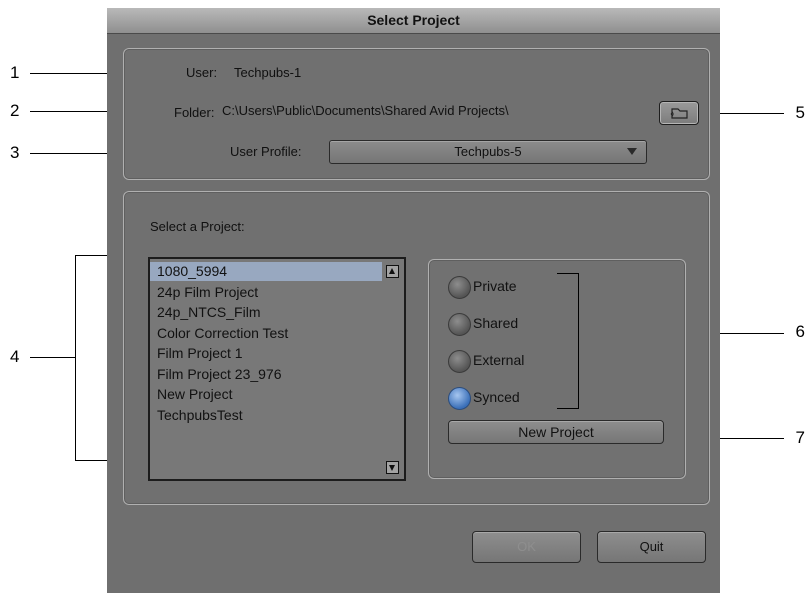  Describe the element at coordinates (578, 341) in the screenshot. I see `callout-6-bracket` at that location.